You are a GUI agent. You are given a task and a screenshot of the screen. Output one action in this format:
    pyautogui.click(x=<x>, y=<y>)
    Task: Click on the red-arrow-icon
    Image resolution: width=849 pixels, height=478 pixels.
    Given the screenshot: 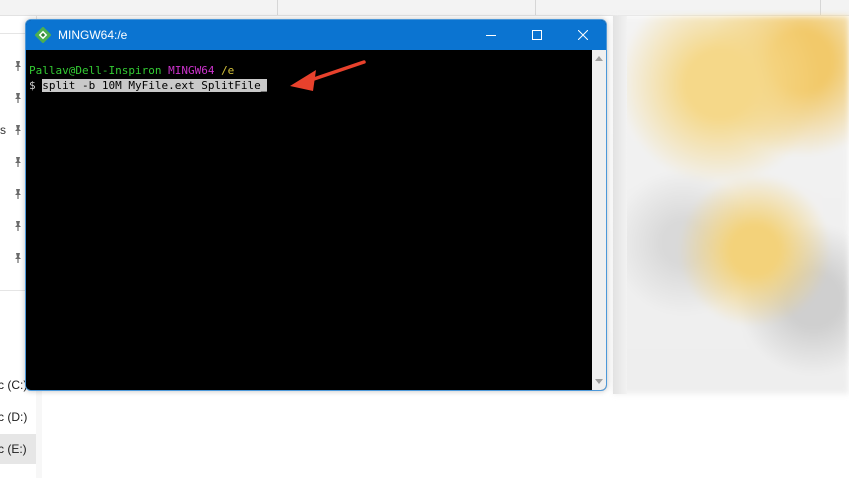 What is the action you would take?
    pyautogui.click(x=328, y=75)
    